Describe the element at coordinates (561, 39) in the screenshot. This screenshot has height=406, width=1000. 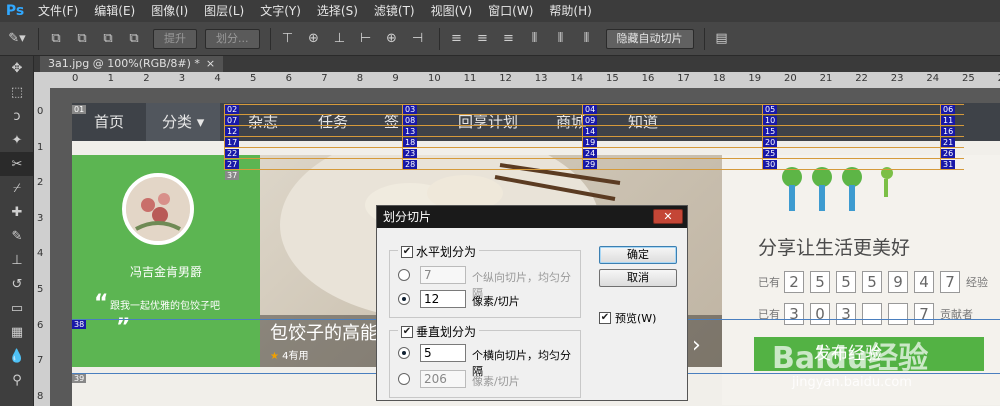
I see `distribute-hcenter-icon: ⫴` at that location.